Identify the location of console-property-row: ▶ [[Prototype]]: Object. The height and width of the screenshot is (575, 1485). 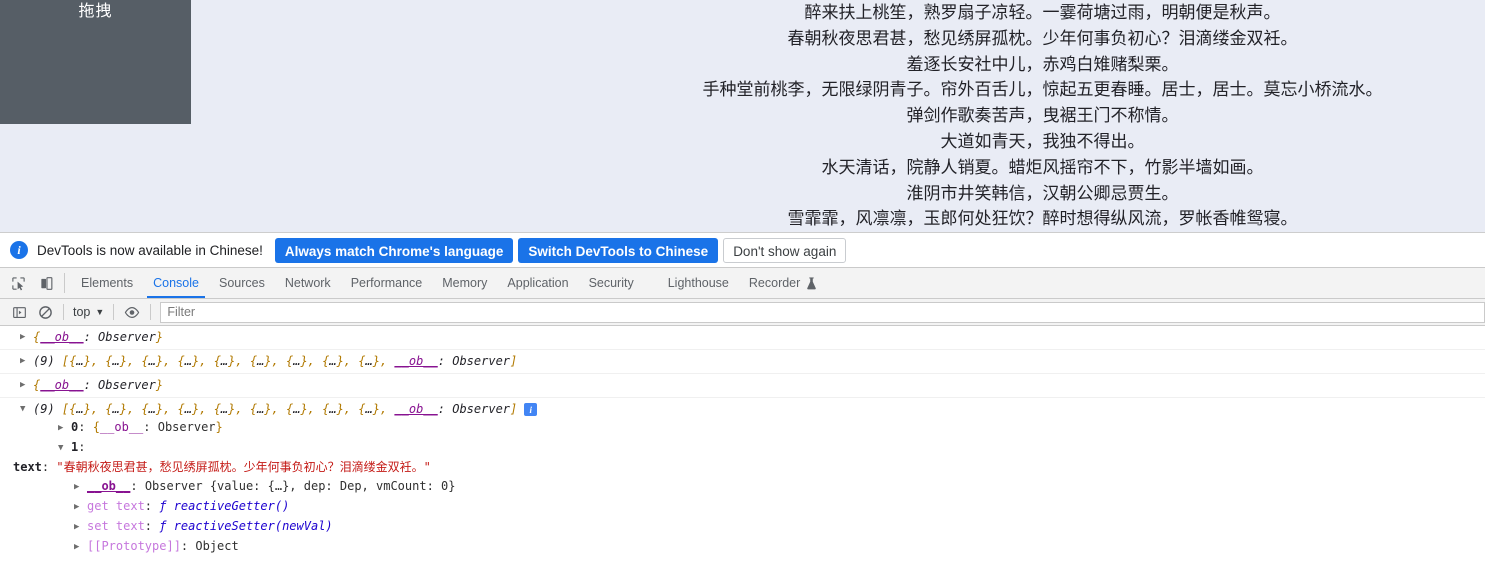
(742, 547).